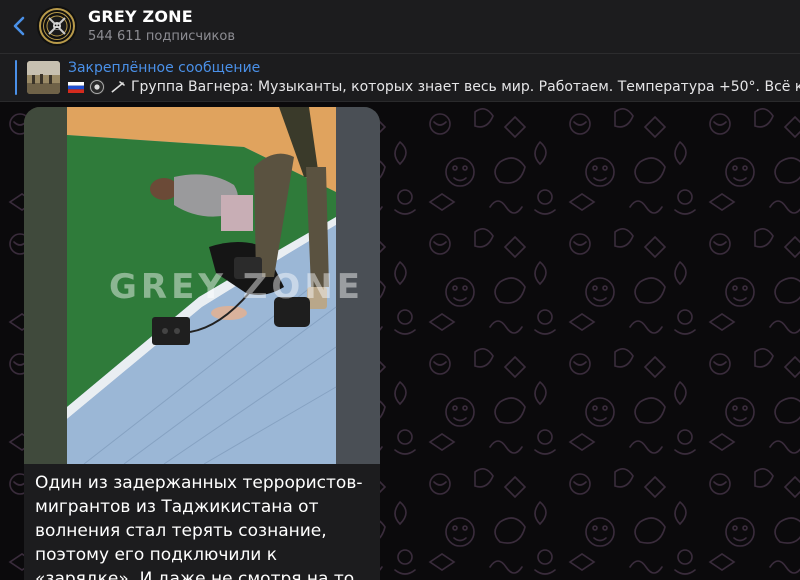 The image size is (800, 580). Describe the element at coordinates (237, 287) in the screenshot. I see `watermark: GREY ZONE` at that location.